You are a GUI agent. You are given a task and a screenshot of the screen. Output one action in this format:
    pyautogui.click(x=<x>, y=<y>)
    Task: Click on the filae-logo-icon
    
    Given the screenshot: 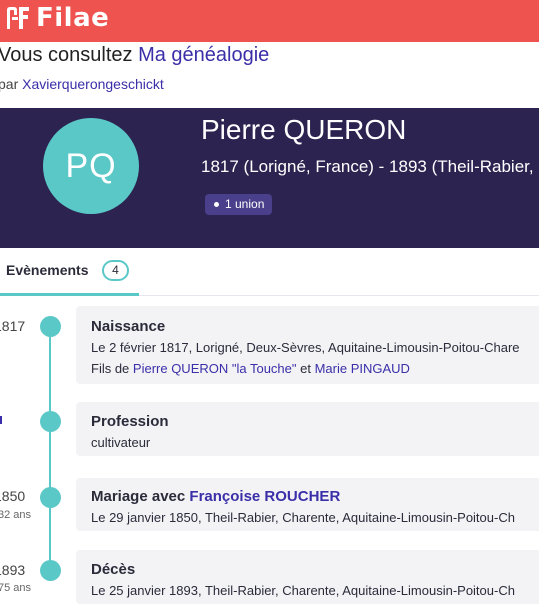 What is the action you would take?
    pyautogui.click(x=18, y=18)
    